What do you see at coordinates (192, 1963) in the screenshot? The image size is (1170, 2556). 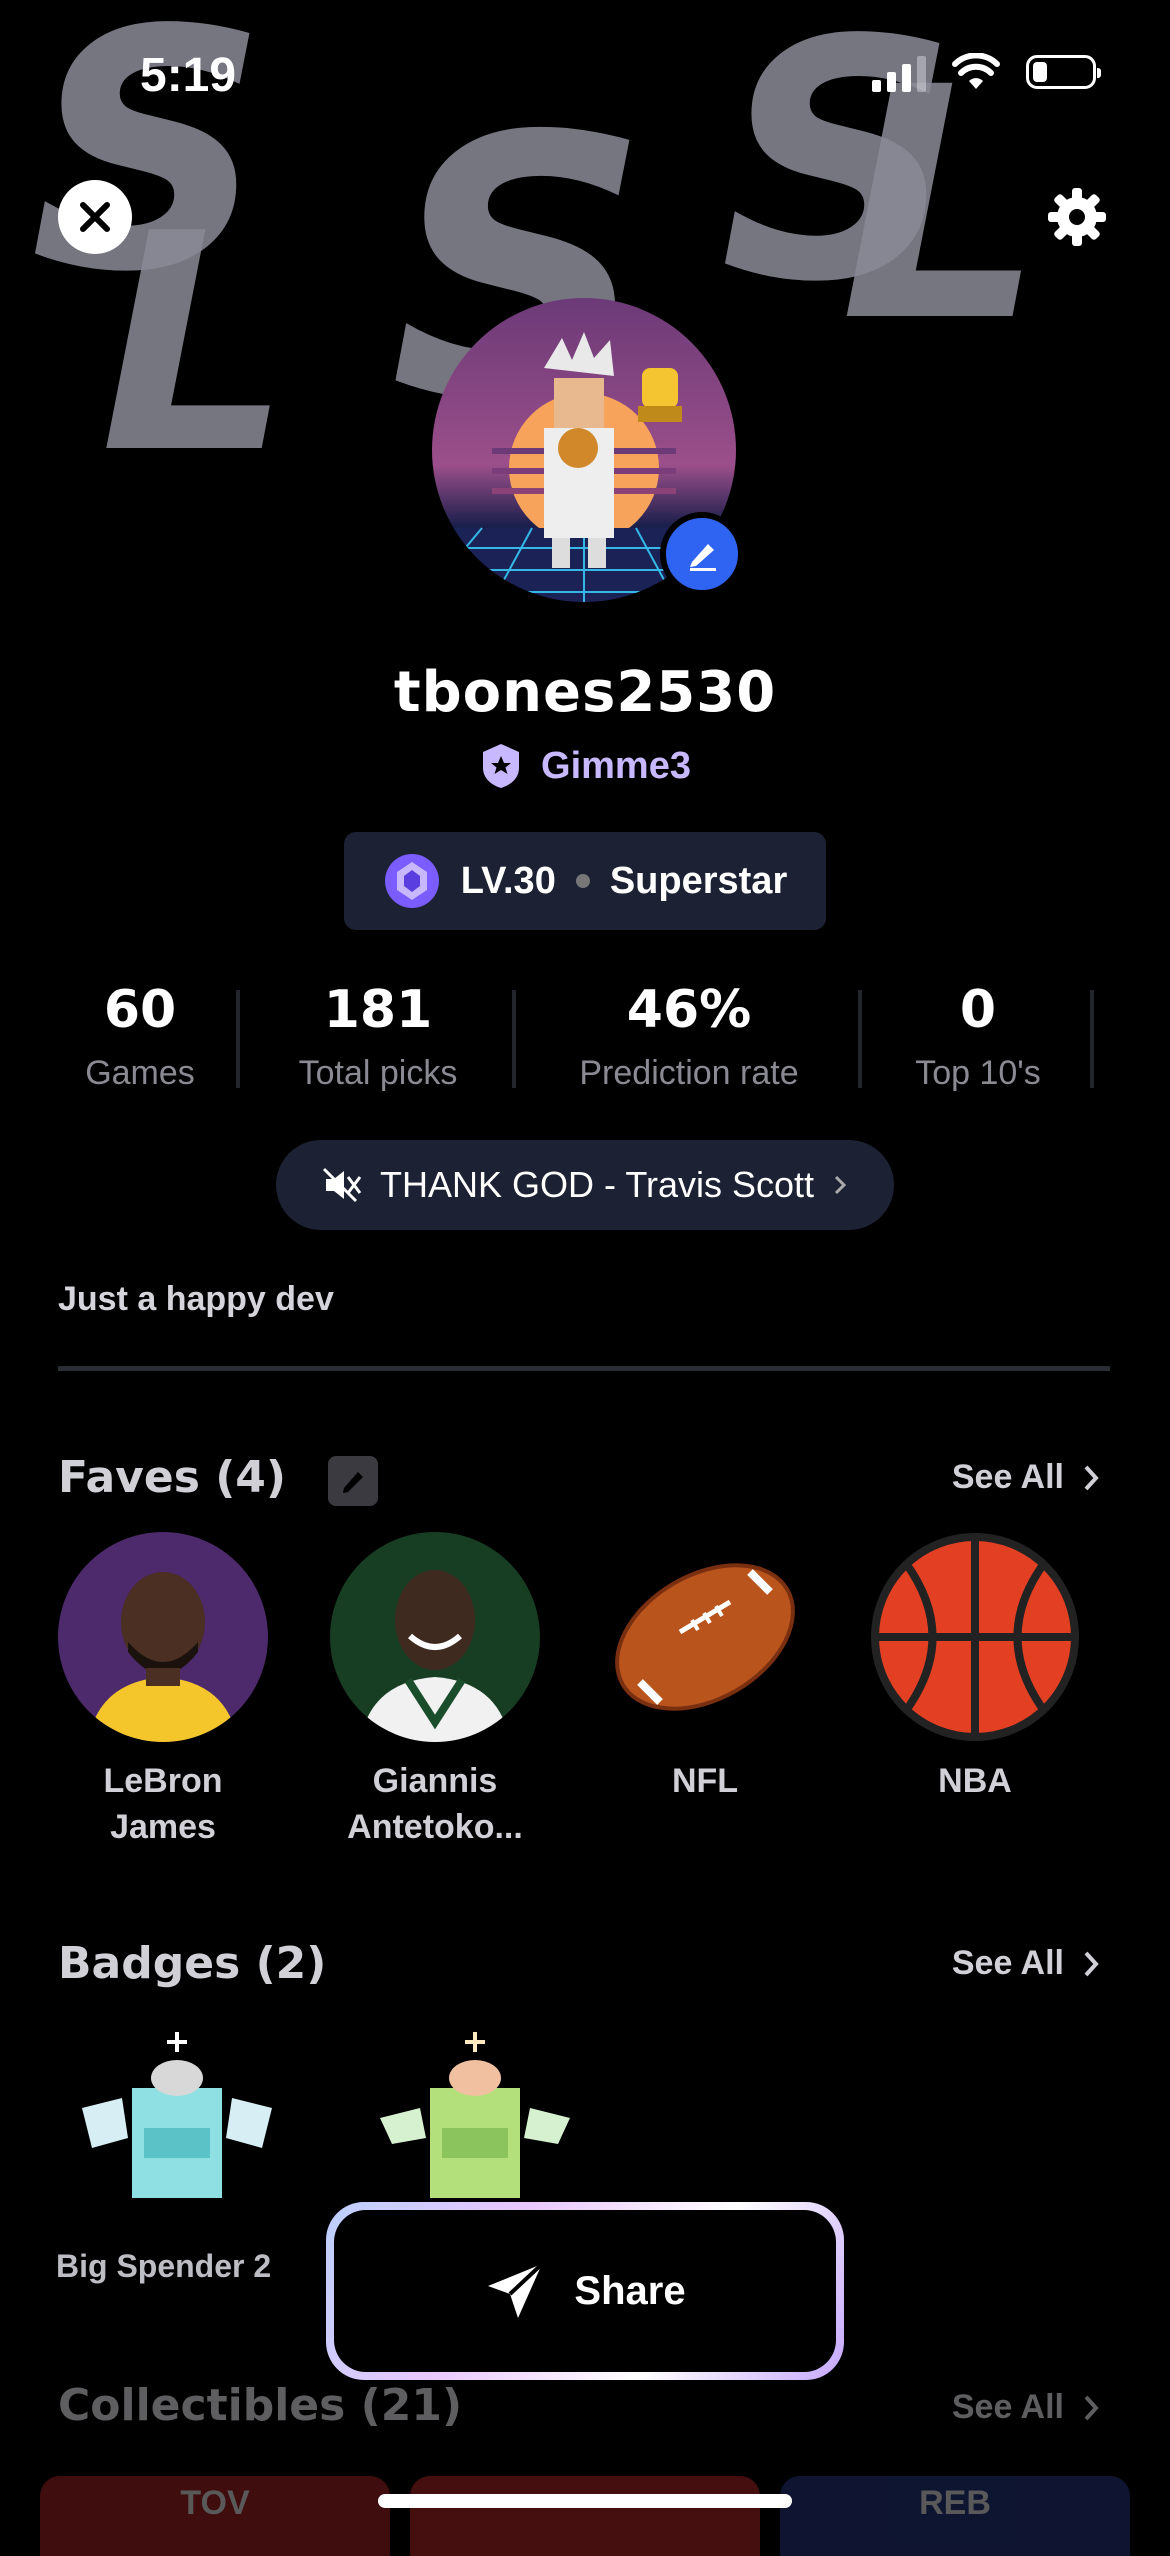 I see `badges-title: Badges (2)` at bounding box center [192, 1963].